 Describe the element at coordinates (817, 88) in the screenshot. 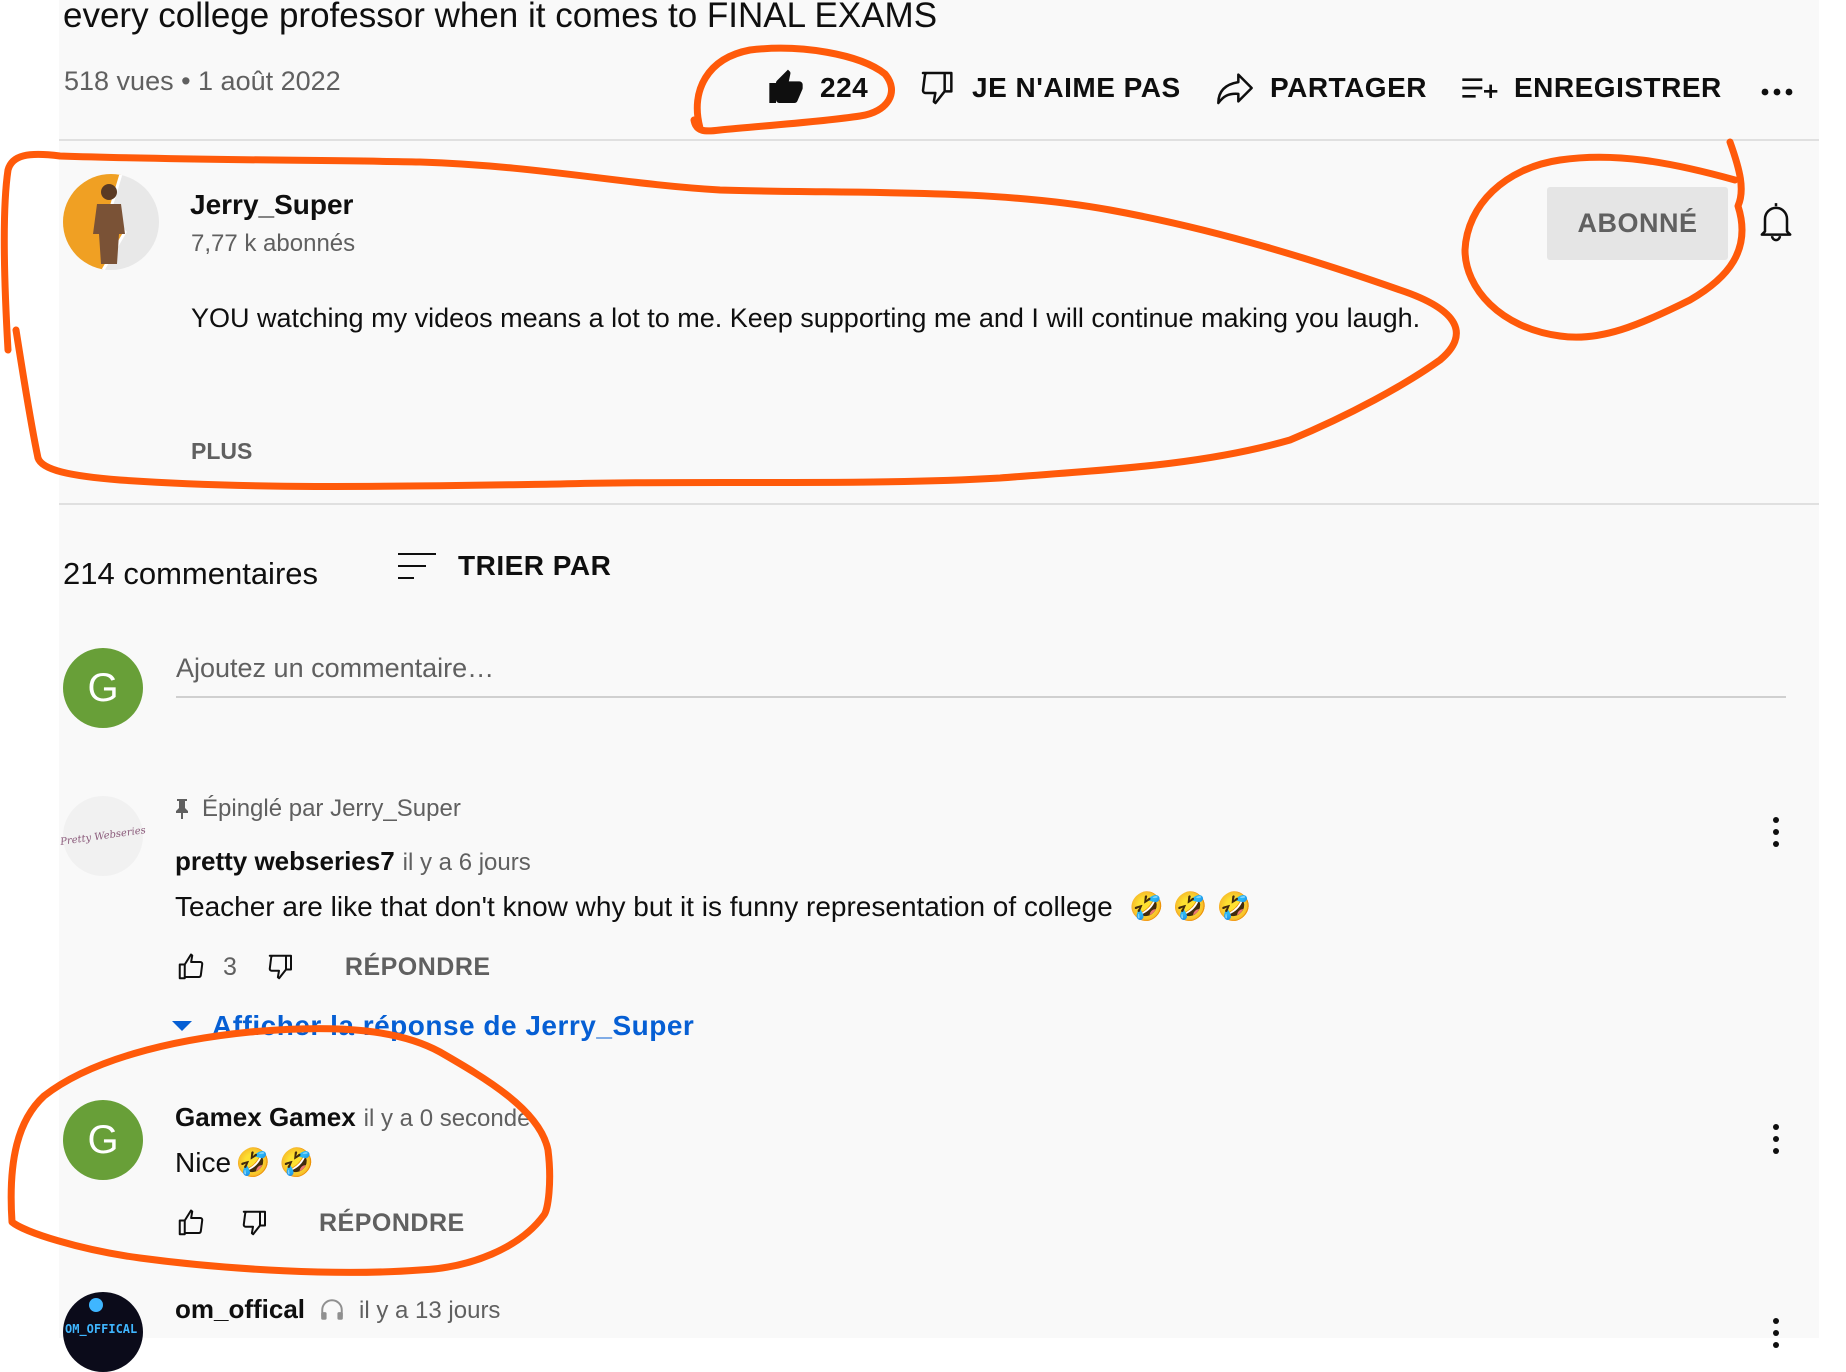

I see `like-button: 224` at that location.